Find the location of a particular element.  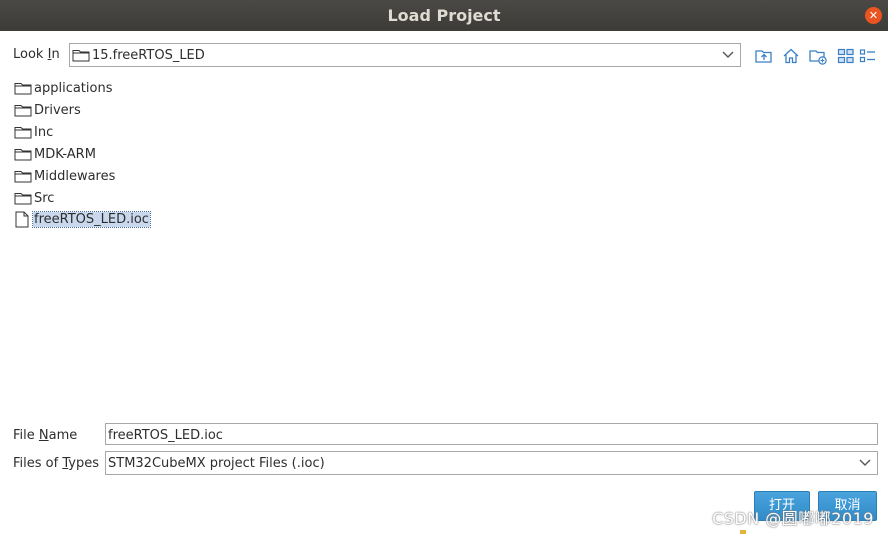

watermark: CSDN @圆嘟嘟2019 is located at coordinates (793, 518).